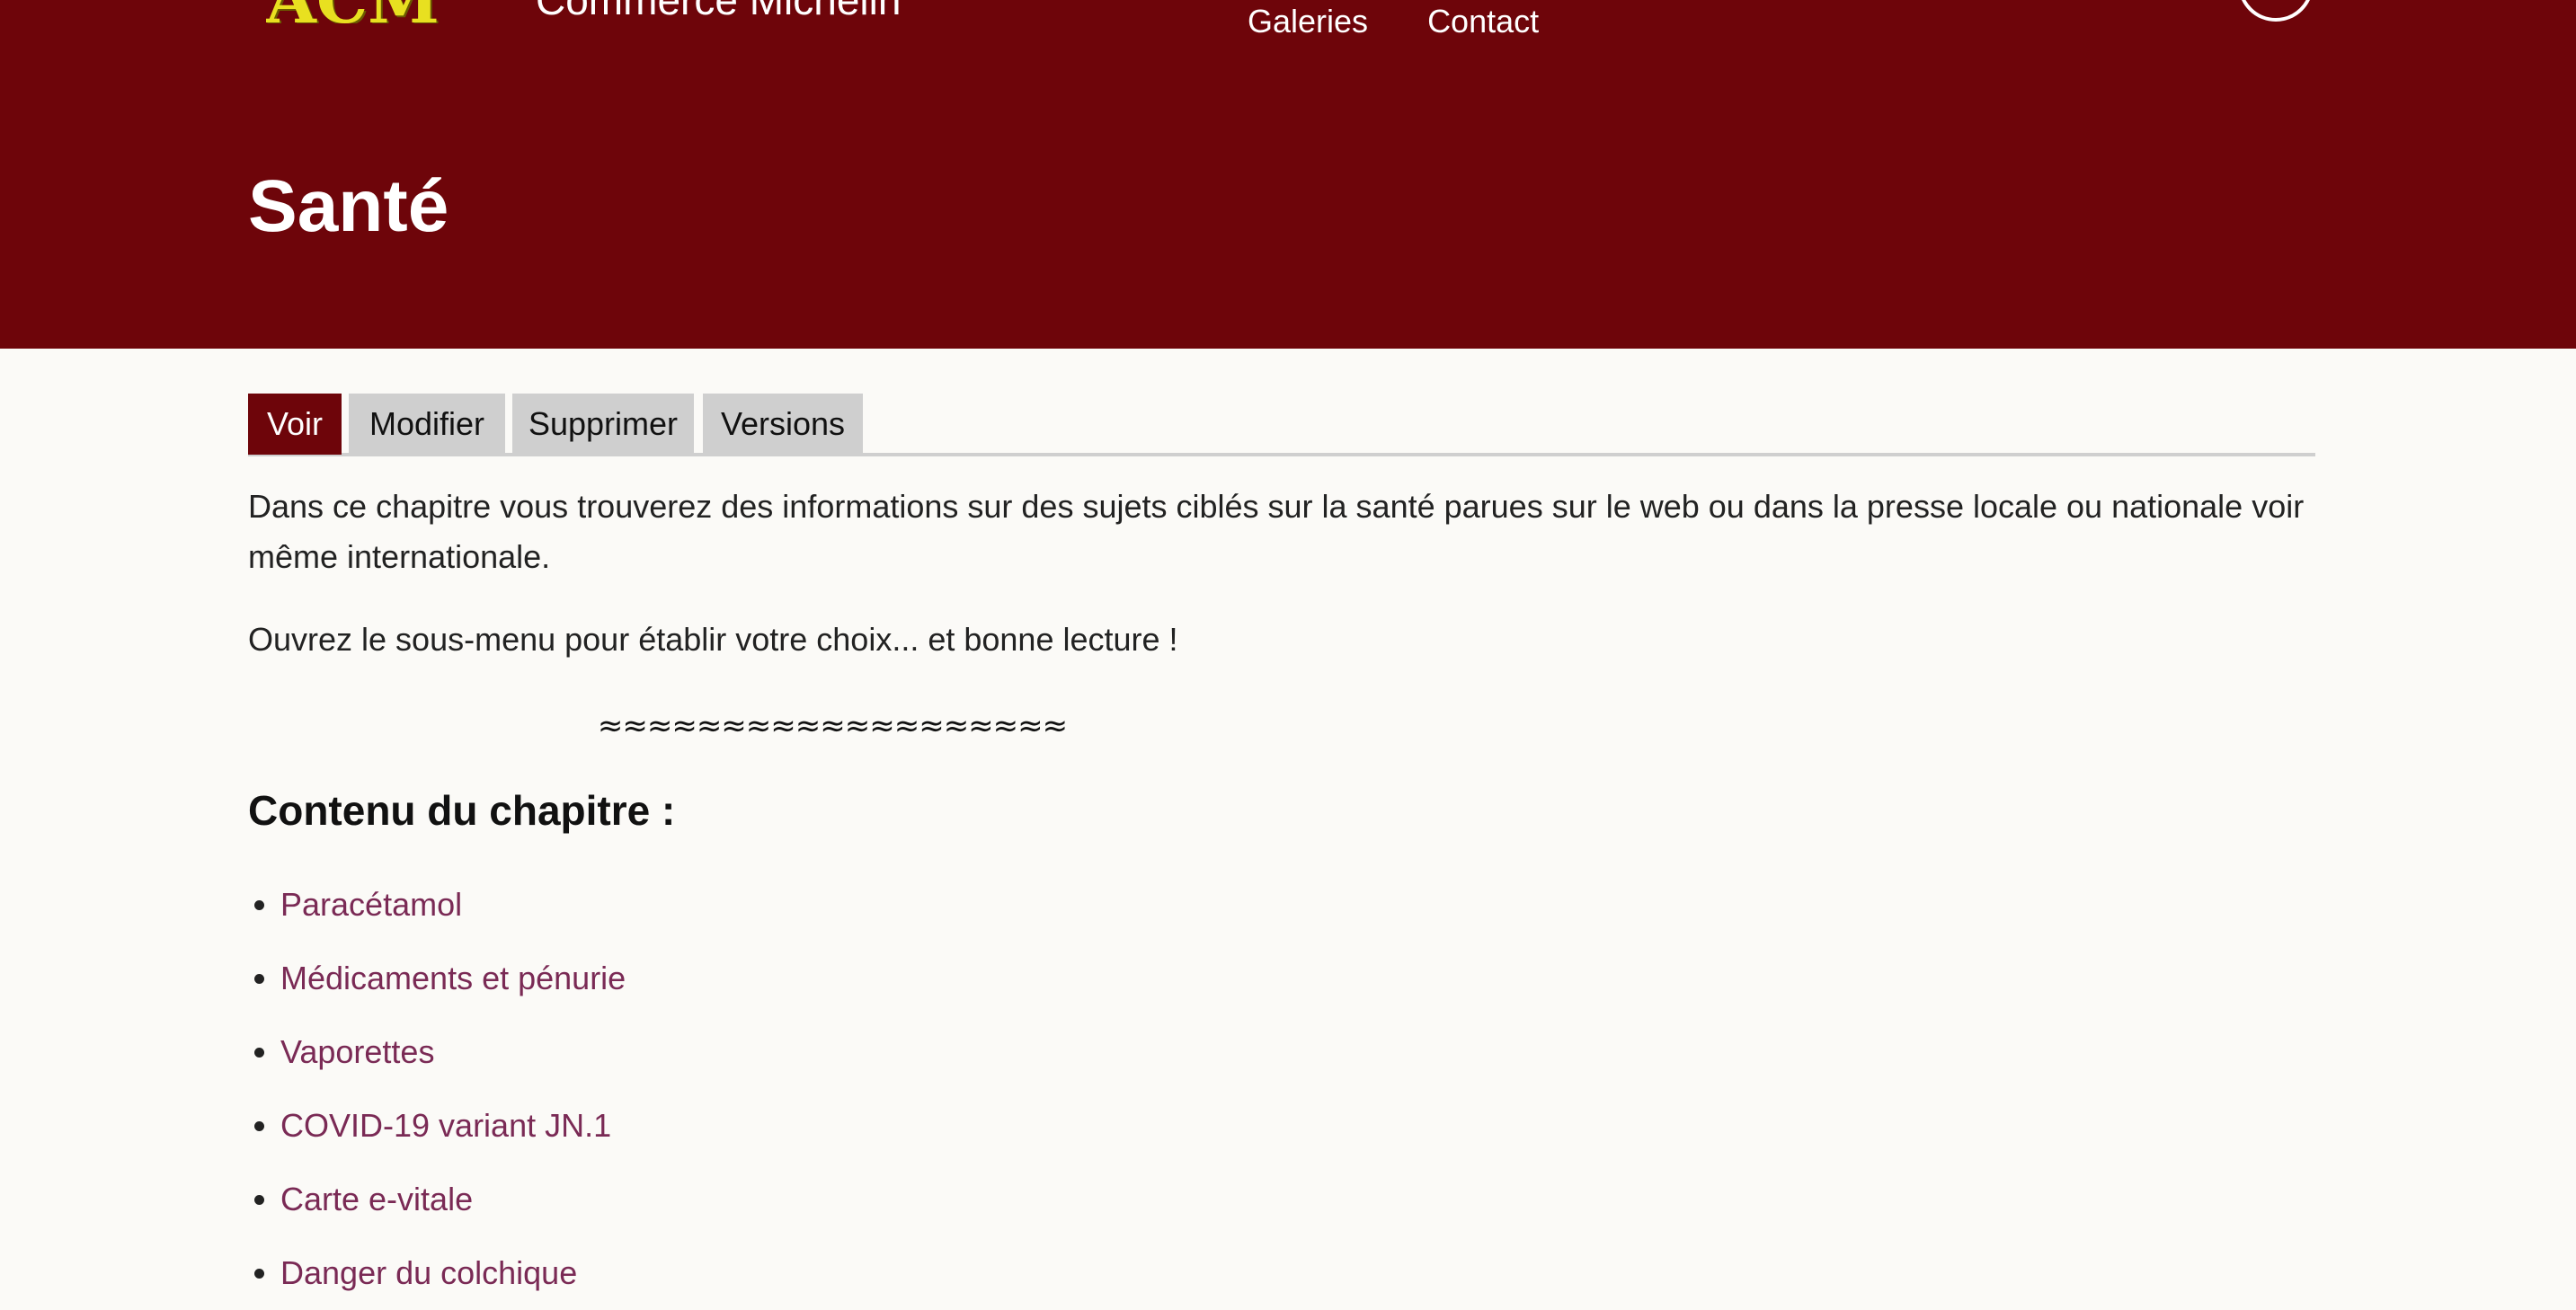  I want to click on list-item: COVID-19 variant JN.1, so click(453, 1126).